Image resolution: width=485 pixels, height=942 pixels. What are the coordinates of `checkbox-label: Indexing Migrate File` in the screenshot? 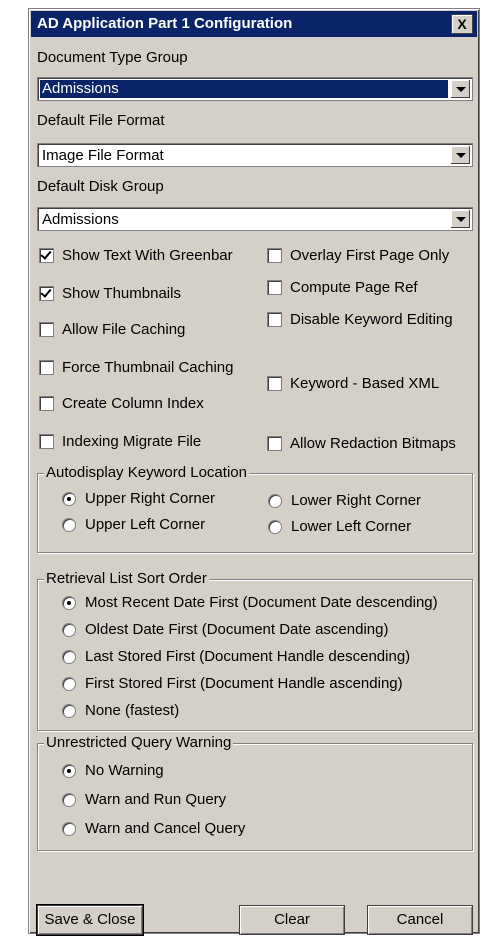 It's located at (132, 441).